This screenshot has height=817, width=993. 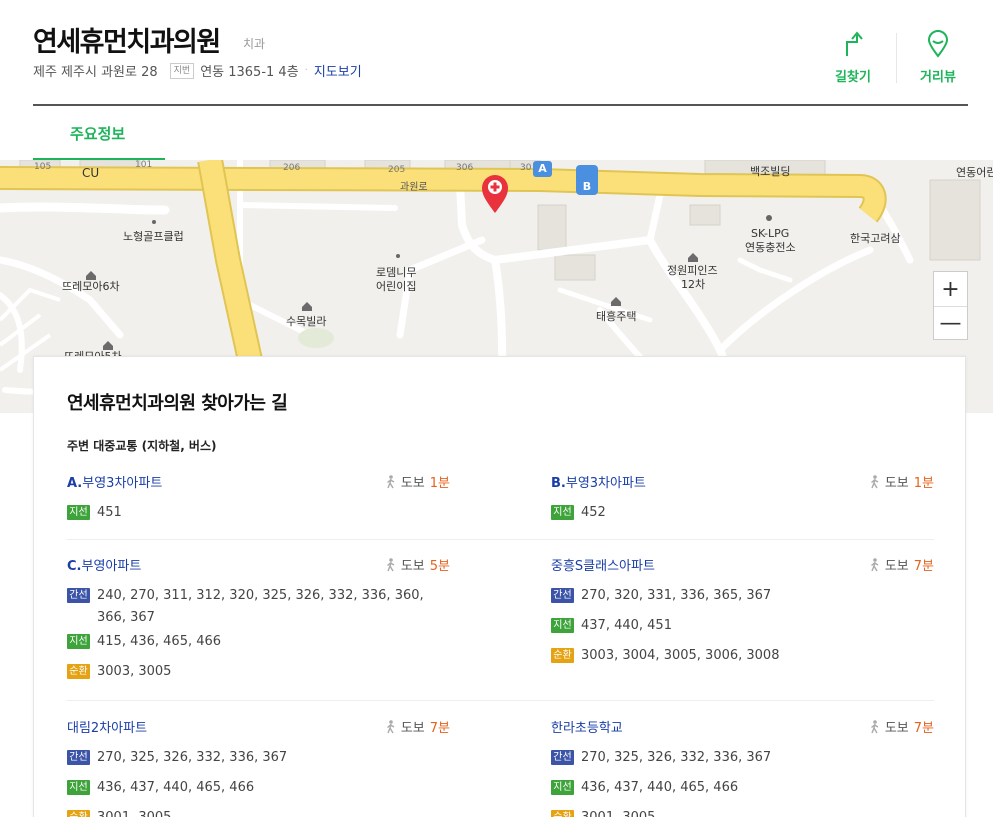 What do you see at coordinates (616, 317) in the screenshot?
I see `poi-taeheung: 태흥주택` at bounding box center [616, 317].